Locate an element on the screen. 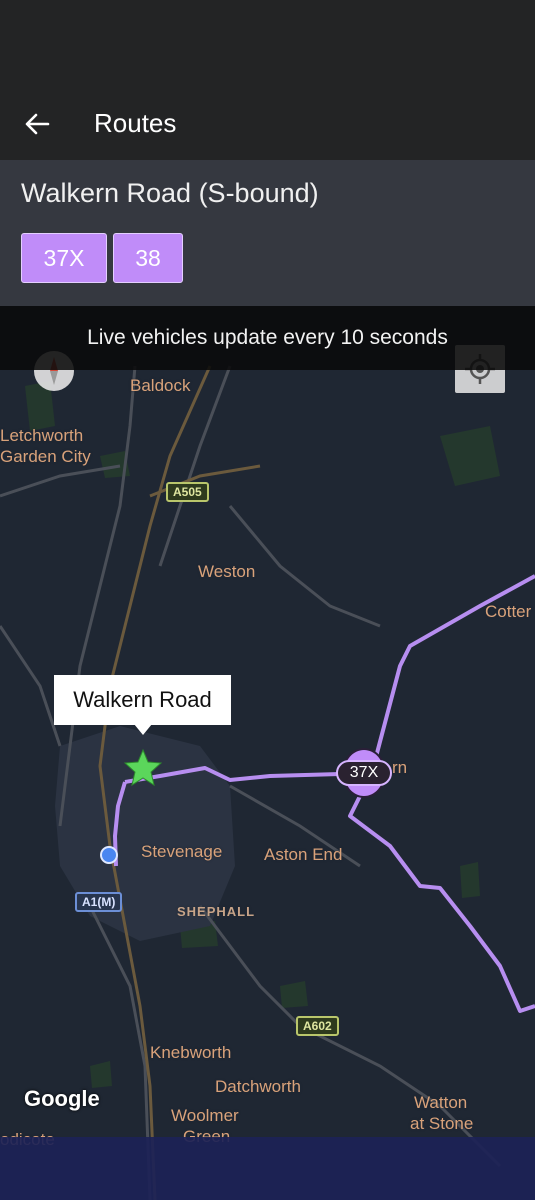 The width and height of the screenshot is (535, 1200). place-label: rn is located at coordinates (400, 767).